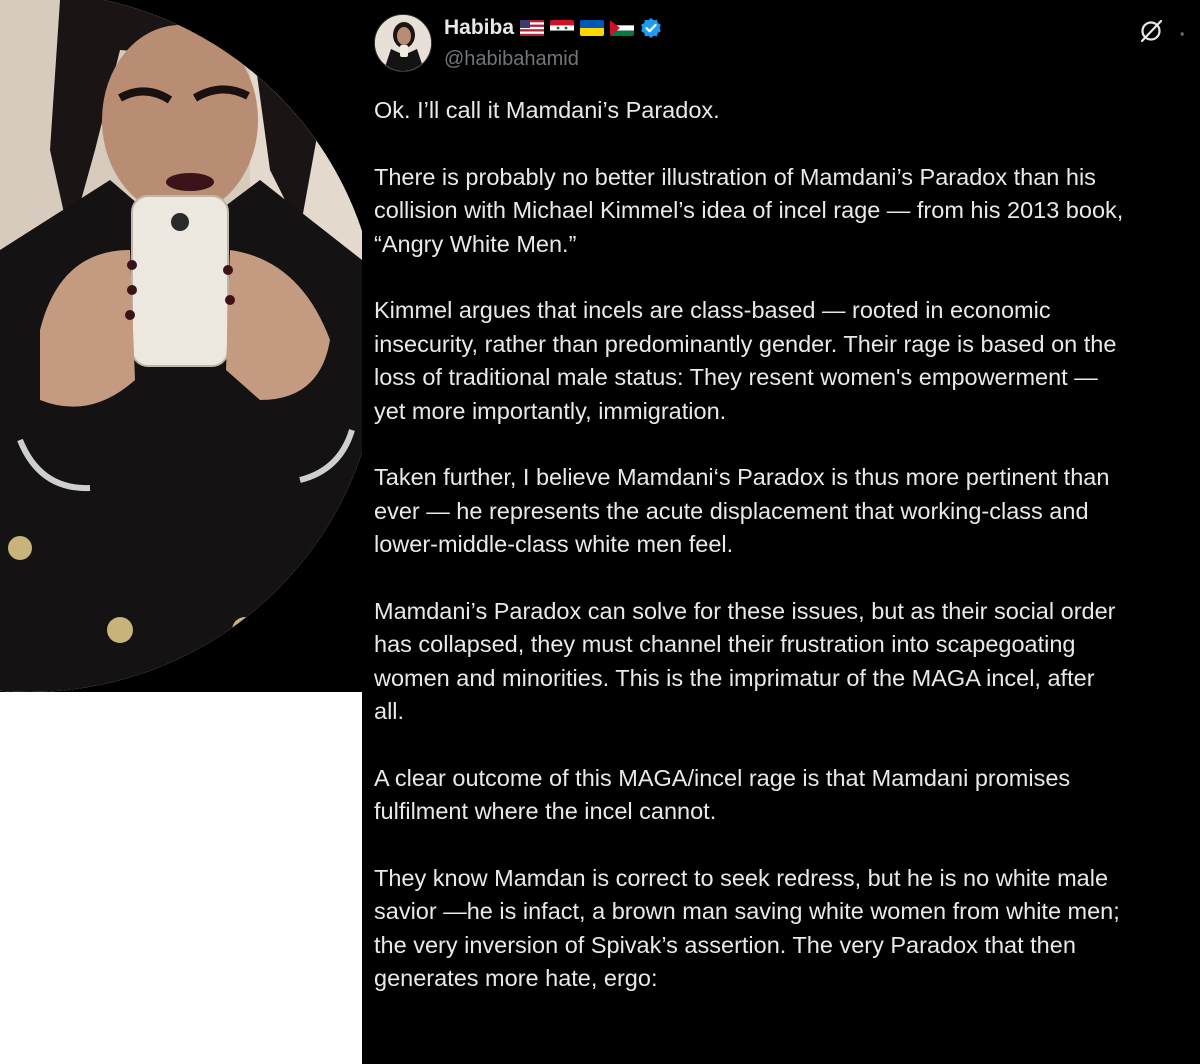 The image size is (1200, 1064). What do you see at coordinates (547, 110) in the screenshot?
I see `tweet-text-line: Ok. I’ll call it Mamdani’s Paradox.` at bounding box center [547, 110].